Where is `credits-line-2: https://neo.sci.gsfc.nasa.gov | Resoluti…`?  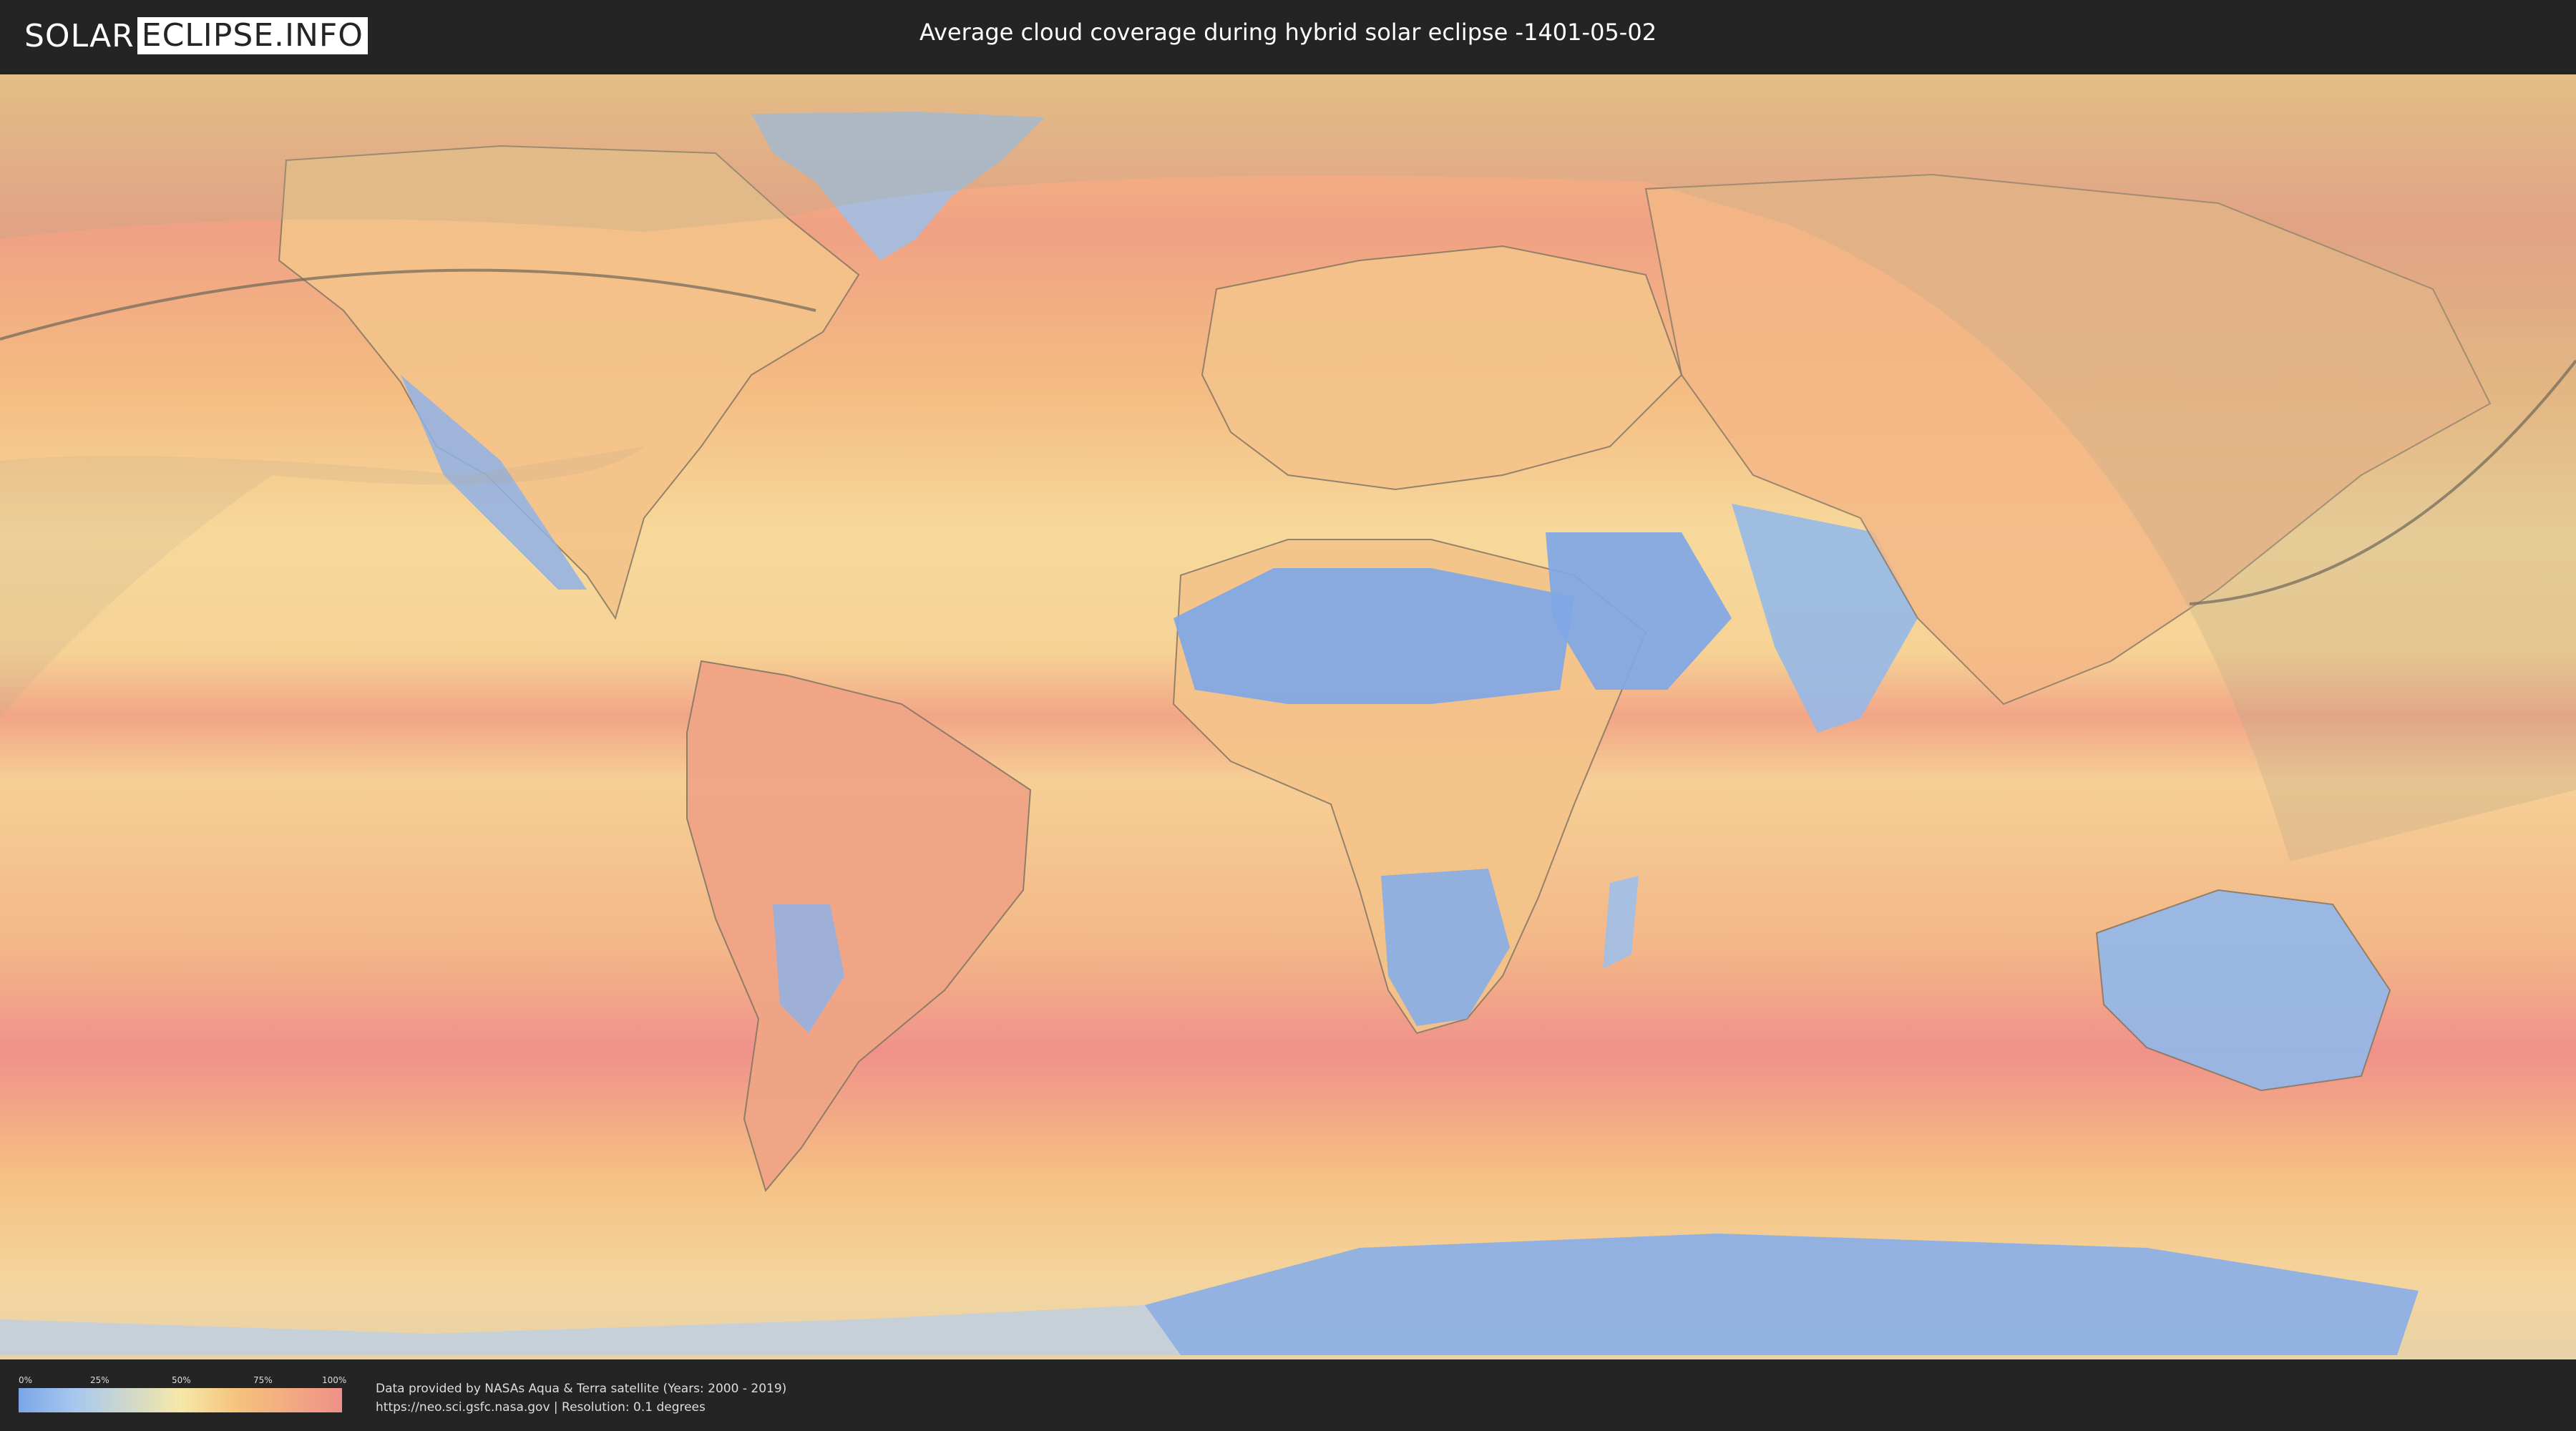 credits-line-2: https://neo.sci.gsfc.nasa.gov | Resoluti… is located at coordinates (541, 1407).